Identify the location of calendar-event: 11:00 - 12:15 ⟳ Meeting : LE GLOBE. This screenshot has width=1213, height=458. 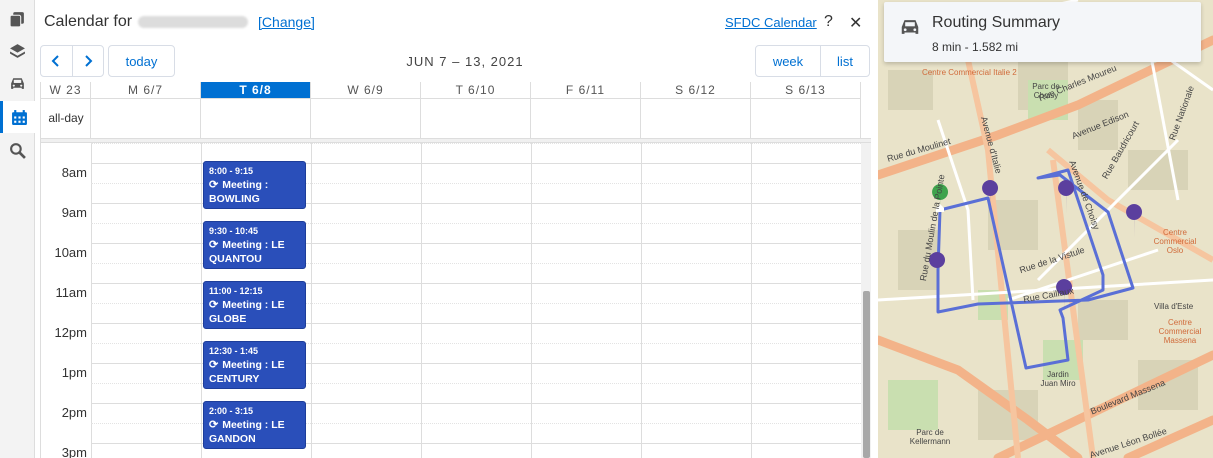
(254, 305).